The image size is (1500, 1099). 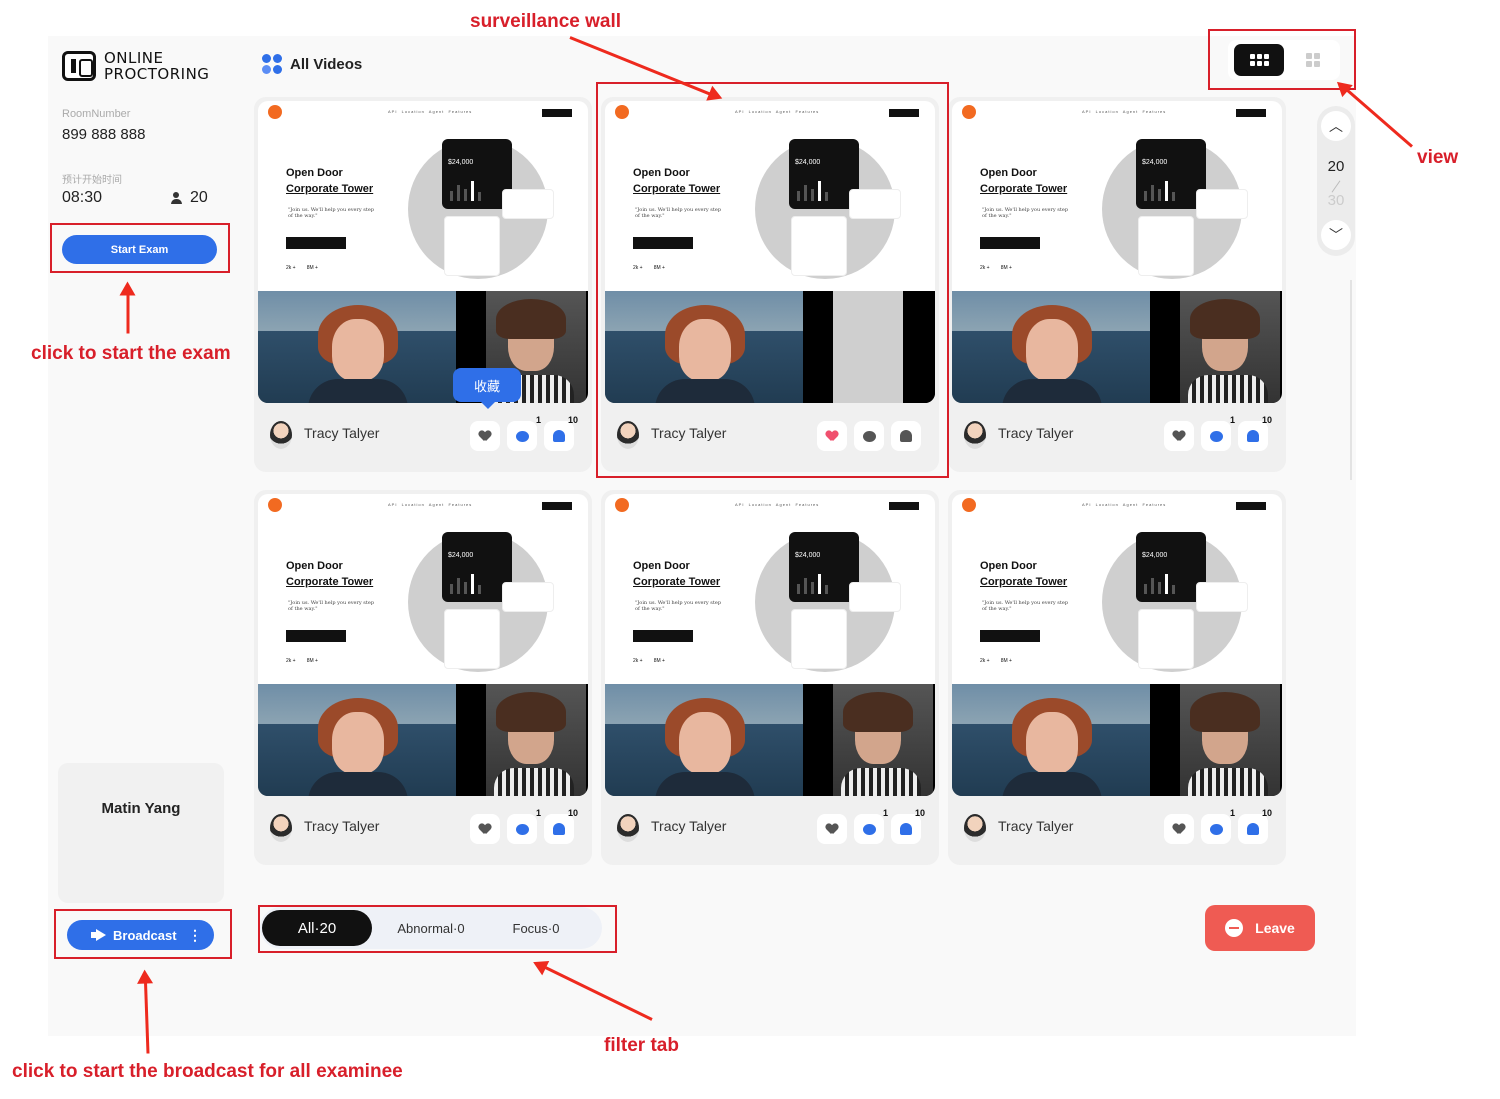 What do you see at coordinates (157, 66) in the screenshot?
I see `logo-text: ONLINE PROCTORING` at bounding box center [157, 66].